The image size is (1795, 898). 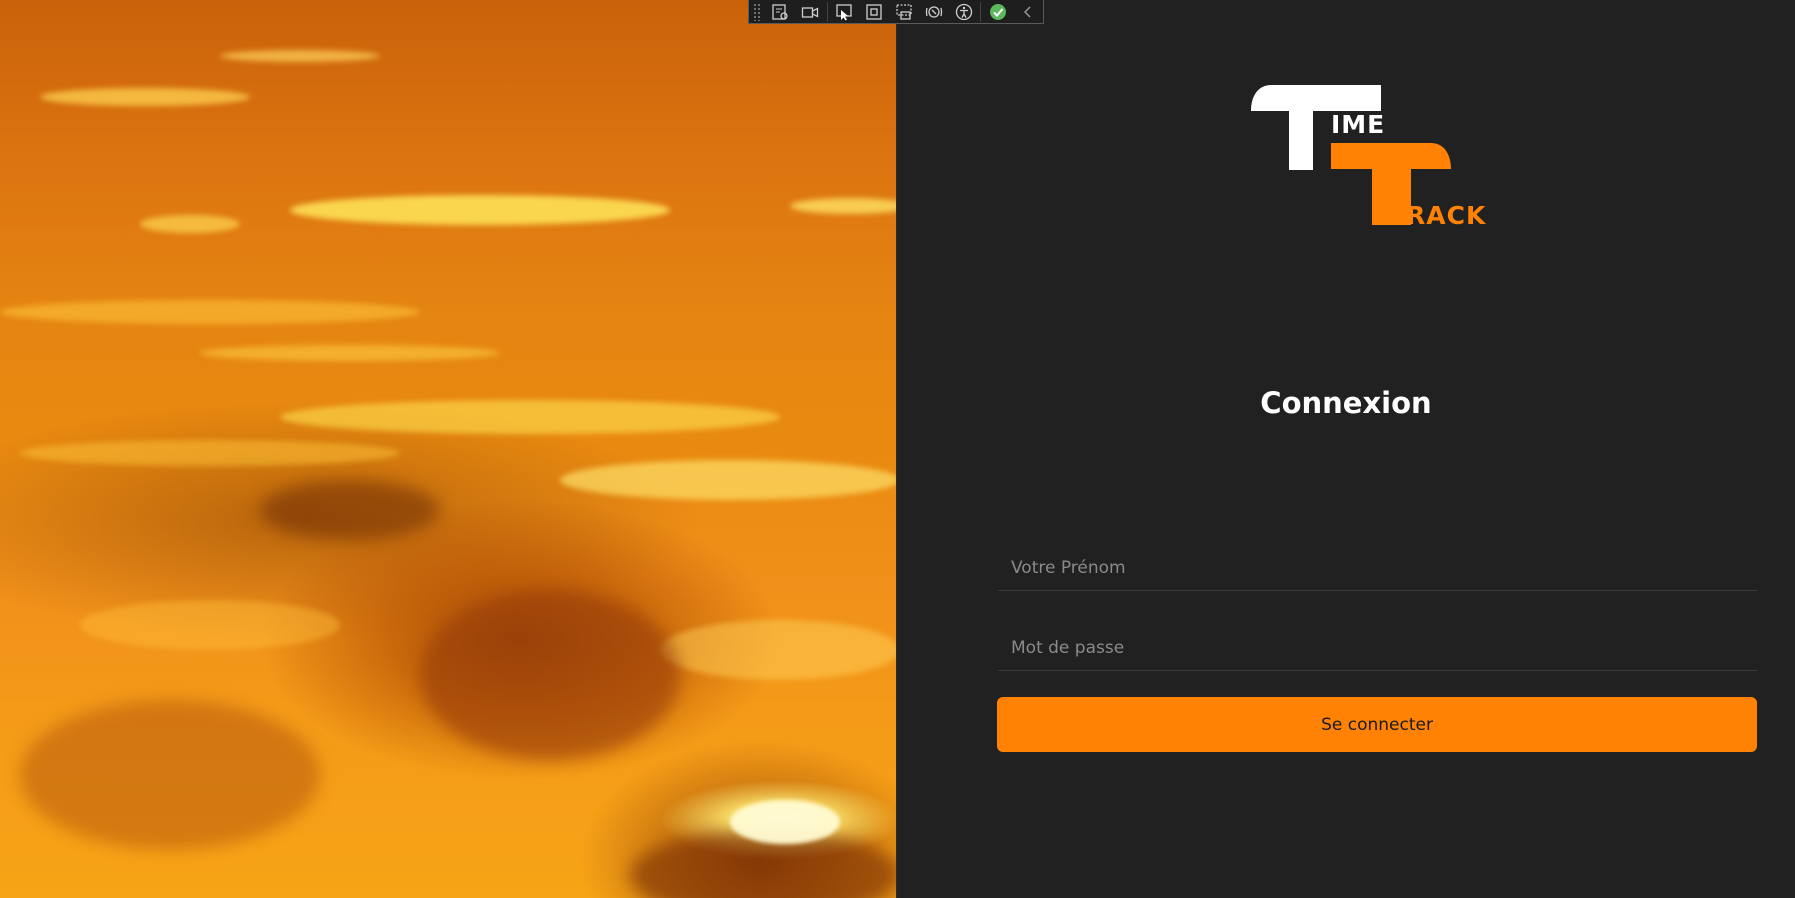 I want to click on binding-failures-icon, so click(x=934, y=12).